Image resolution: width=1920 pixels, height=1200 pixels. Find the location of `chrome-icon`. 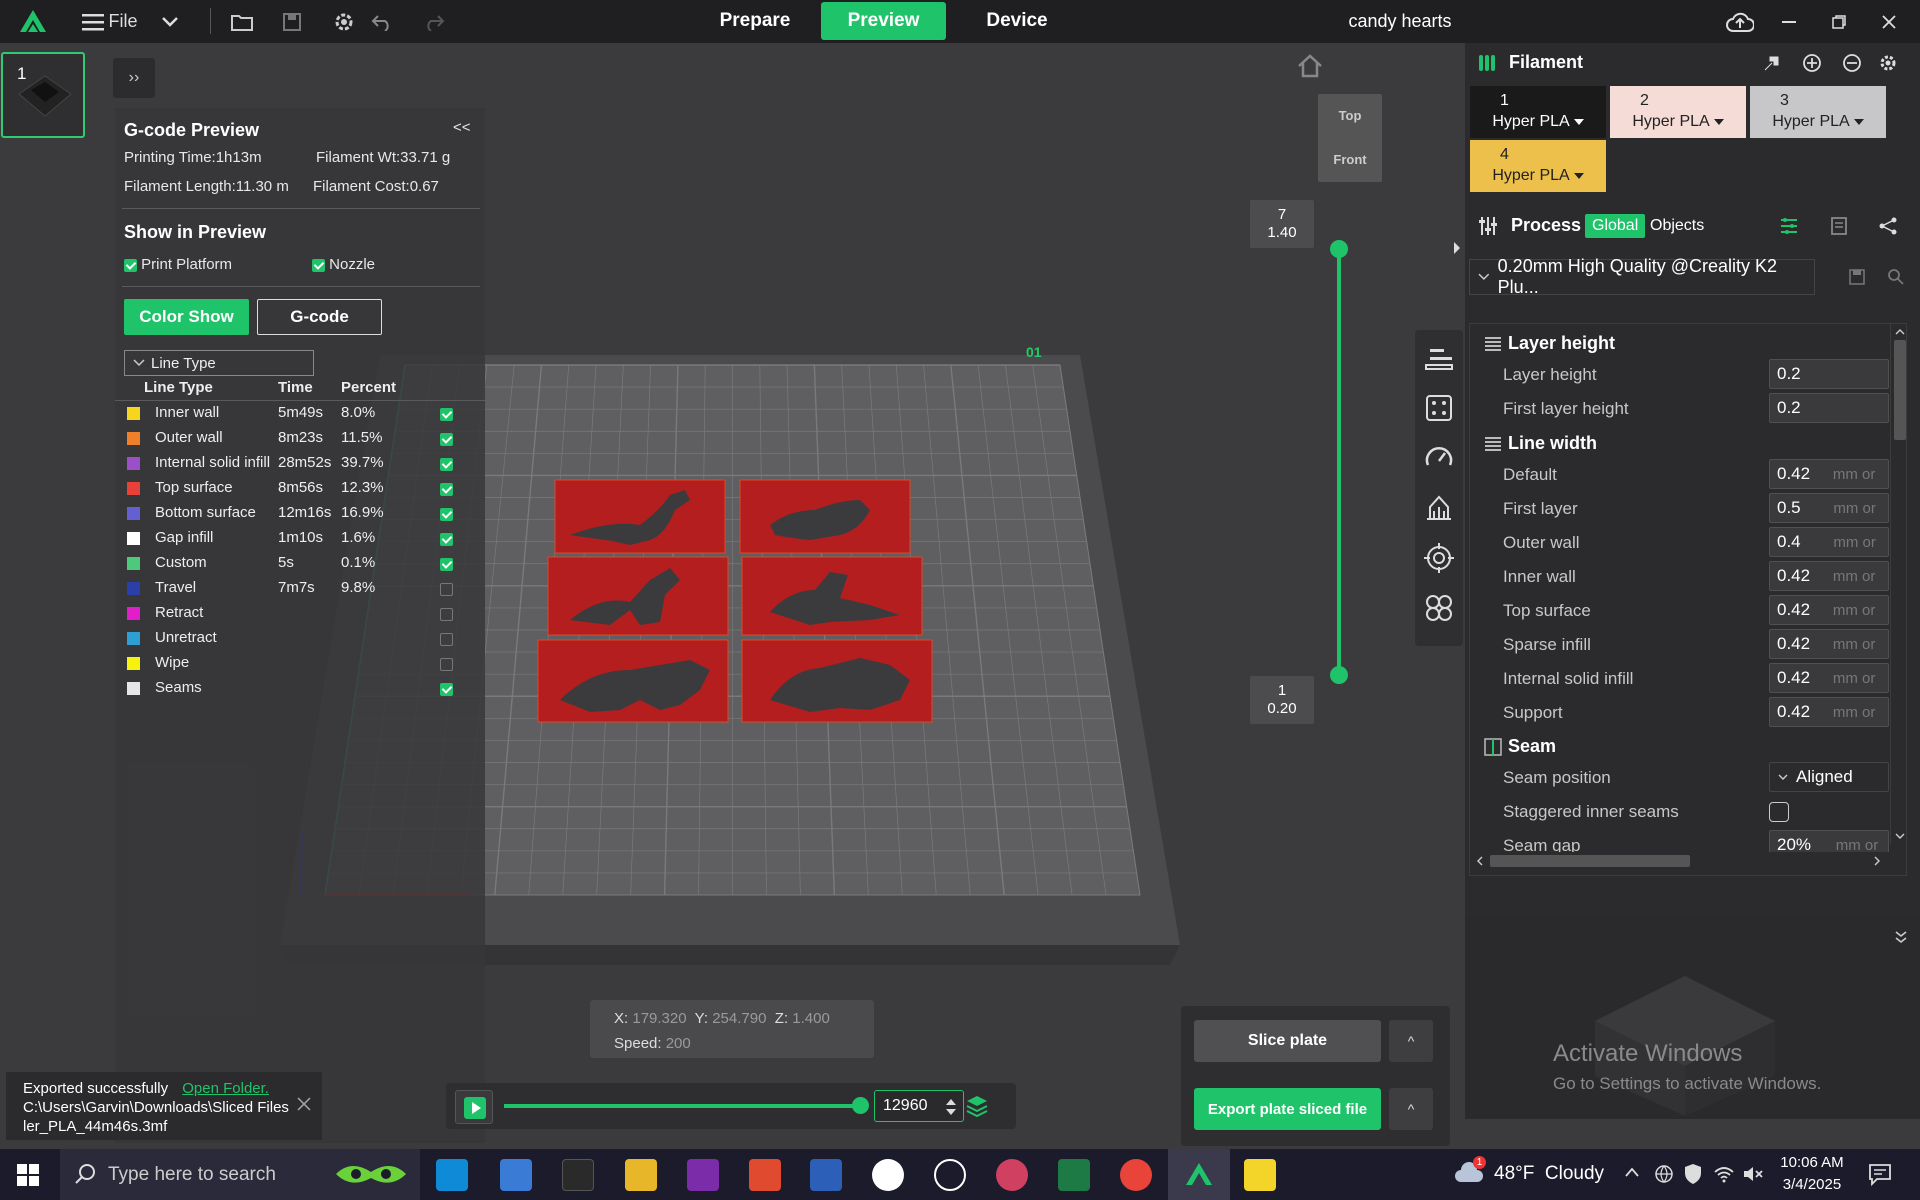

chrome-icon is located at coordinates (1136, 1175).